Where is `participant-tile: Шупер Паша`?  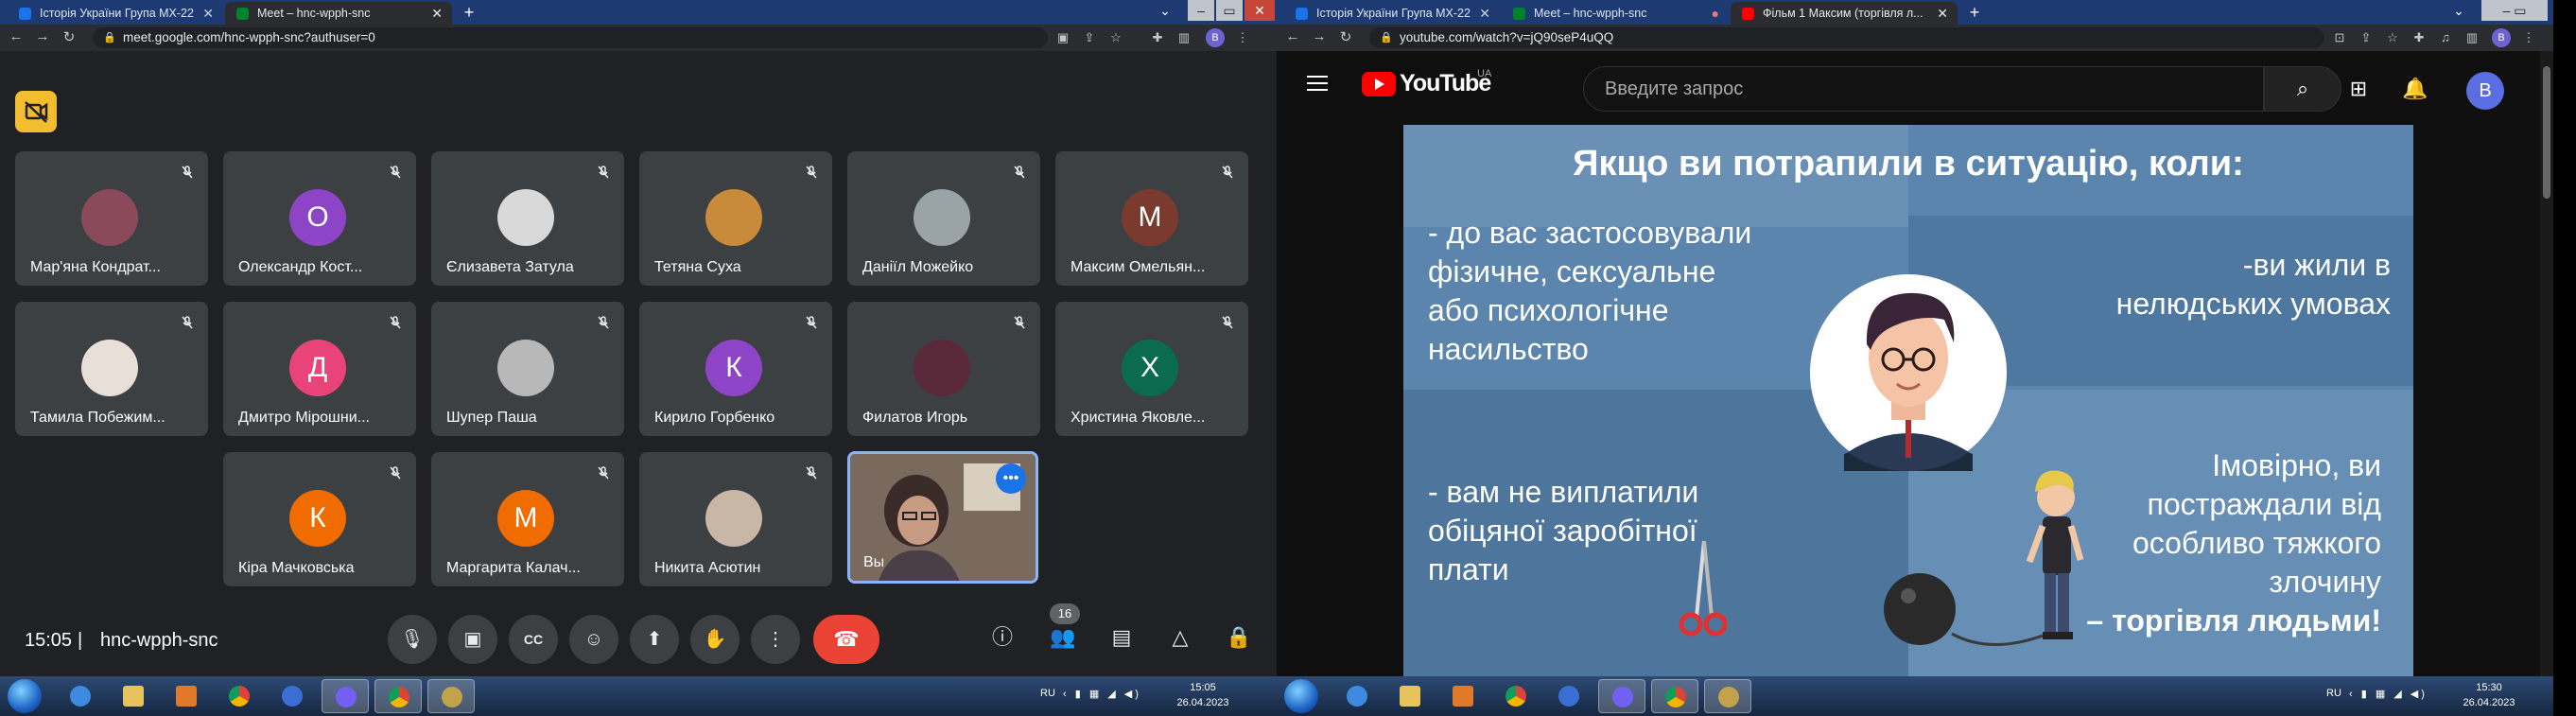 participant-tile: Шупер Паша is located at coordinates (527, 369).